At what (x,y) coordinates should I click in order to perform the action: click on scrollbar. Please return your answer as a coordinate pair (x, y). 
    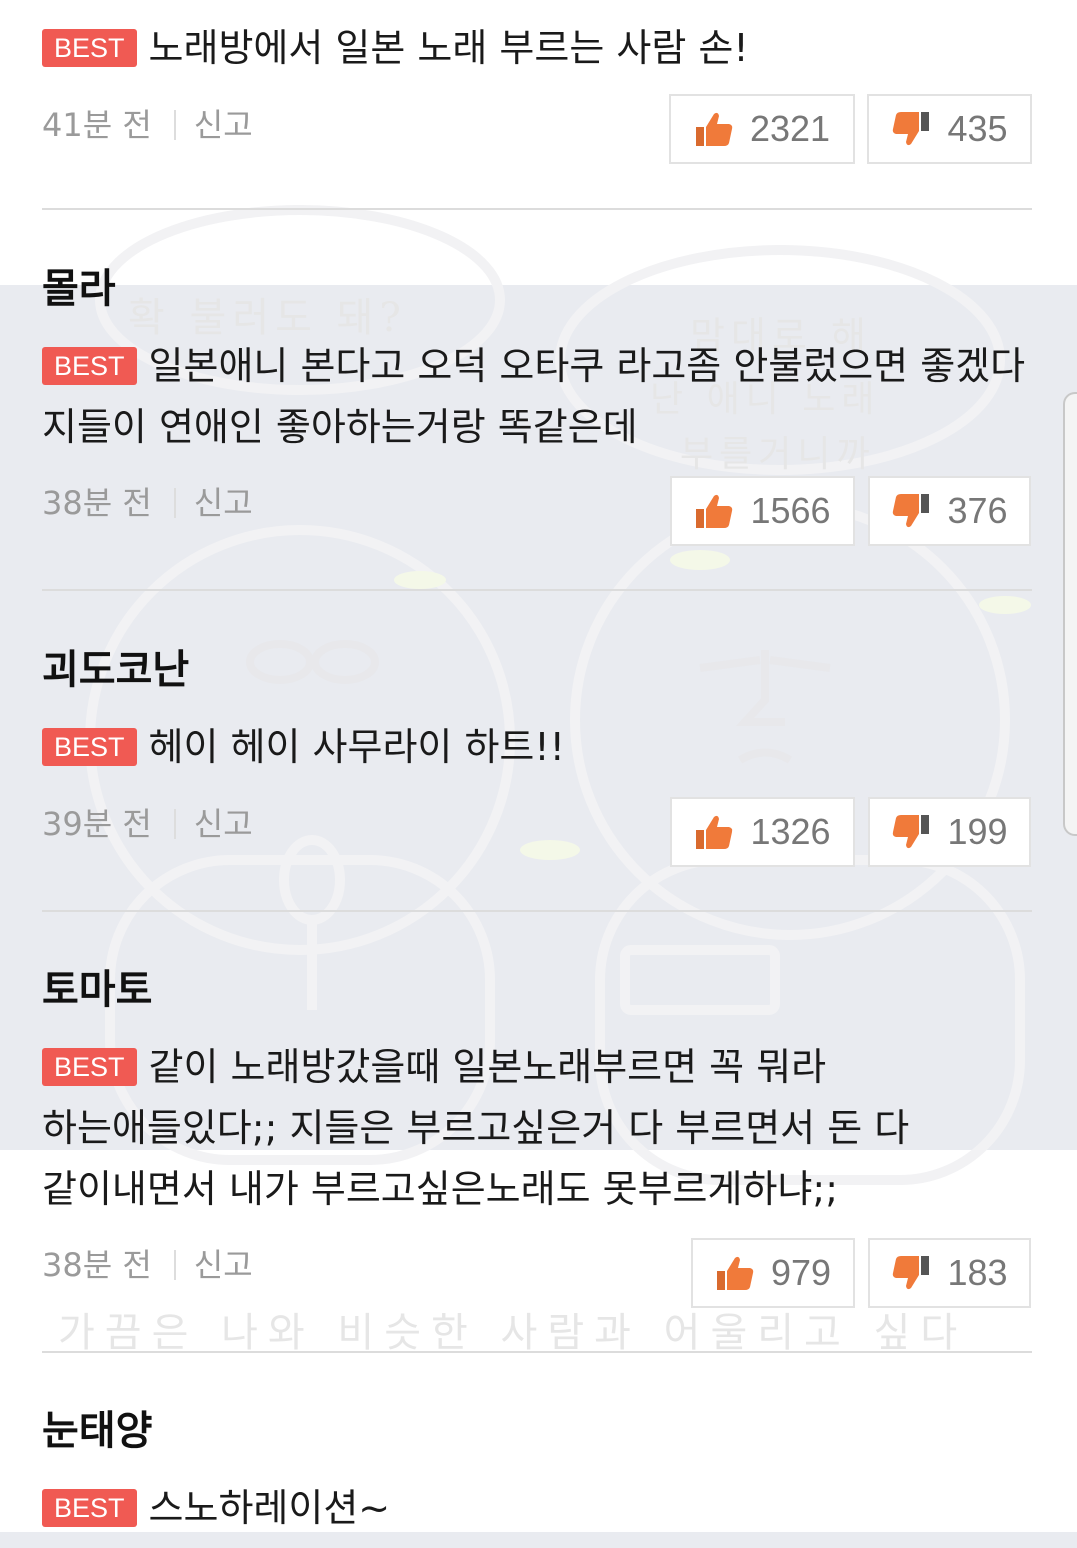
    Looking at the image, I should click on (1070, 614).